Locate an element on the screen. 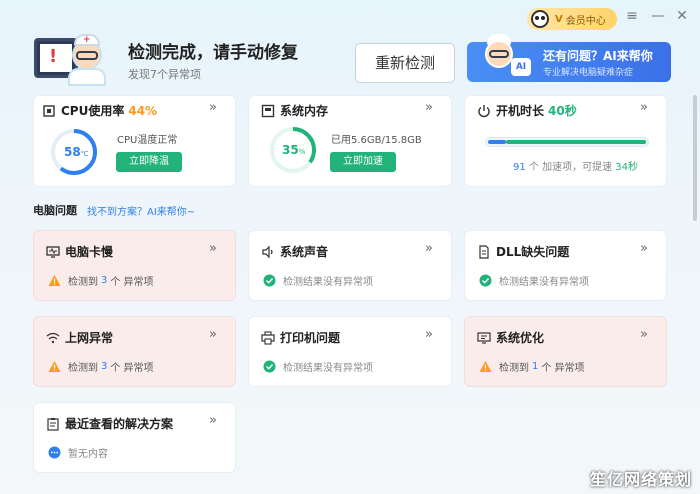 This screenshot has width=700, height=494. issue-card-system-optimize: 系统优化 » 检测到 1 个 异常项 is located at coordinates (565, 351).